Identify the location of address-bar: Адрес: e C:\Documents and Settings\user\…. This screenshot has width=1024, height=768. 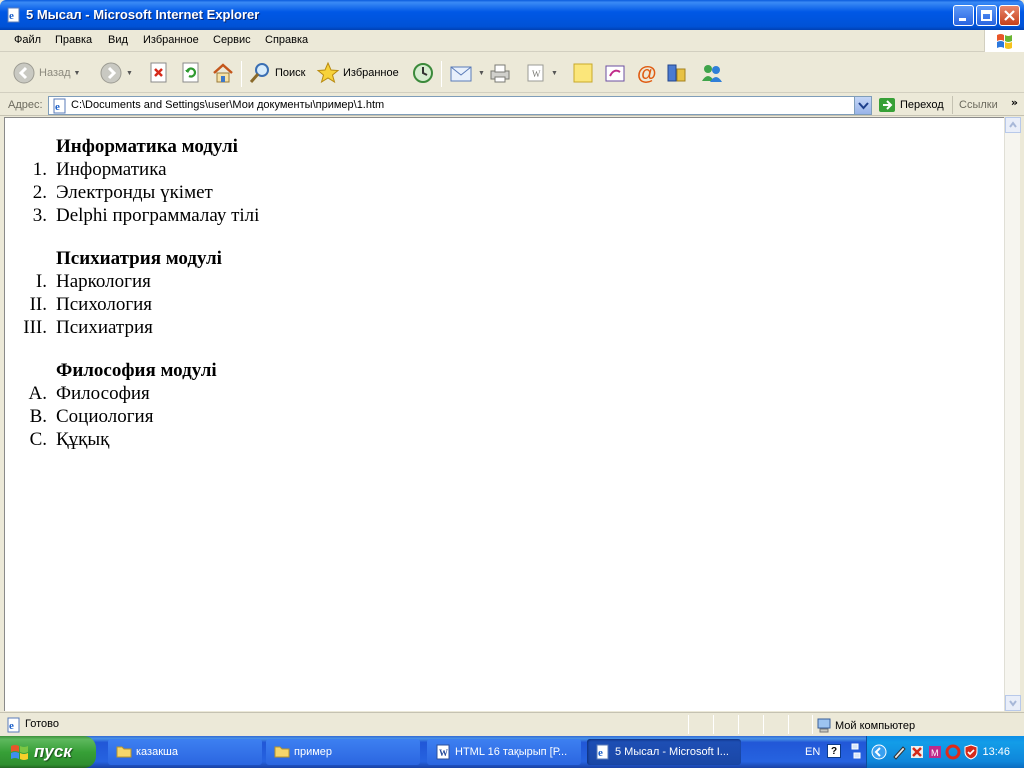
(512, 105).